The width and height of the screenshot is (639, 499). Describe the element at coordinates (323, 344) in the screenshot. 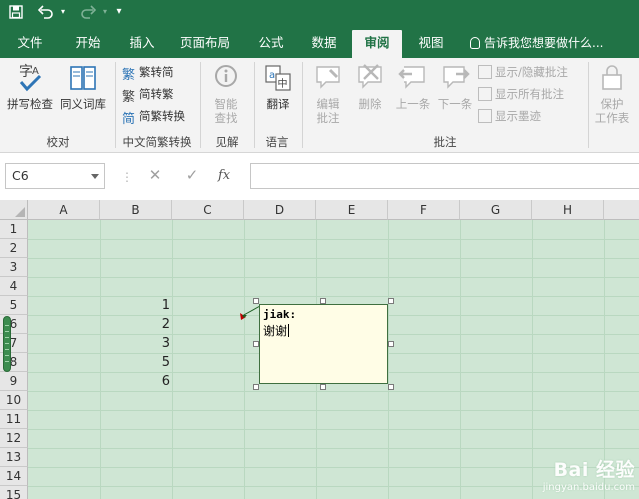

I see `comment-box: jiak: 谢谢` at that location.